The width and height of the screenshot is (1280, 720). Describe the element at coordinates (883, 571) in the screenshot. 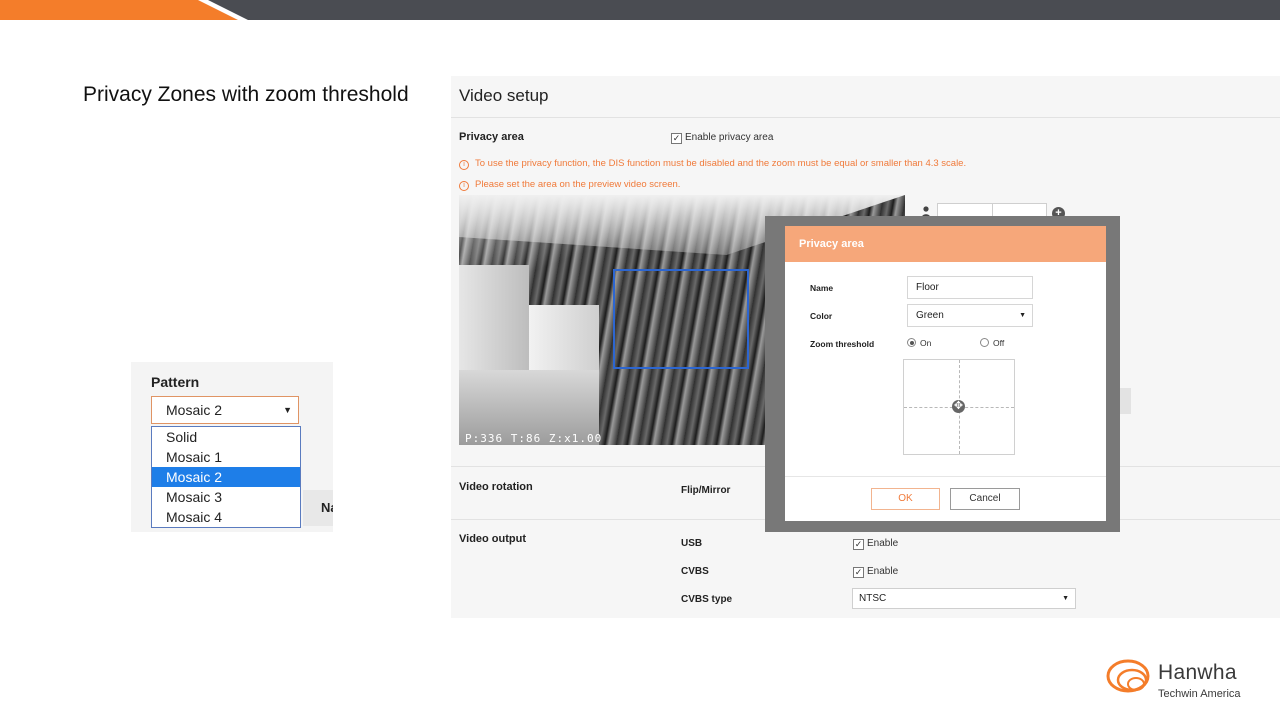

I see `cvbs-enable-label: Enable` at that location.